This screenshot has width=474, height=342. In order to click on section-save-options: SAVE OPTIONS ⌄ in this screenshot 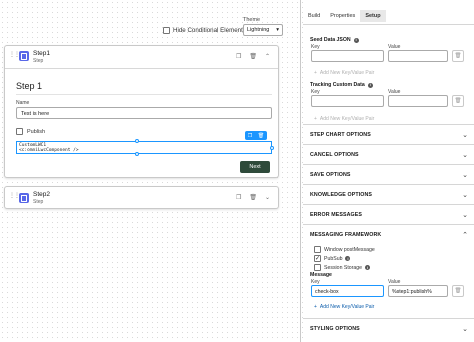, I will do `click(388, 174)`.